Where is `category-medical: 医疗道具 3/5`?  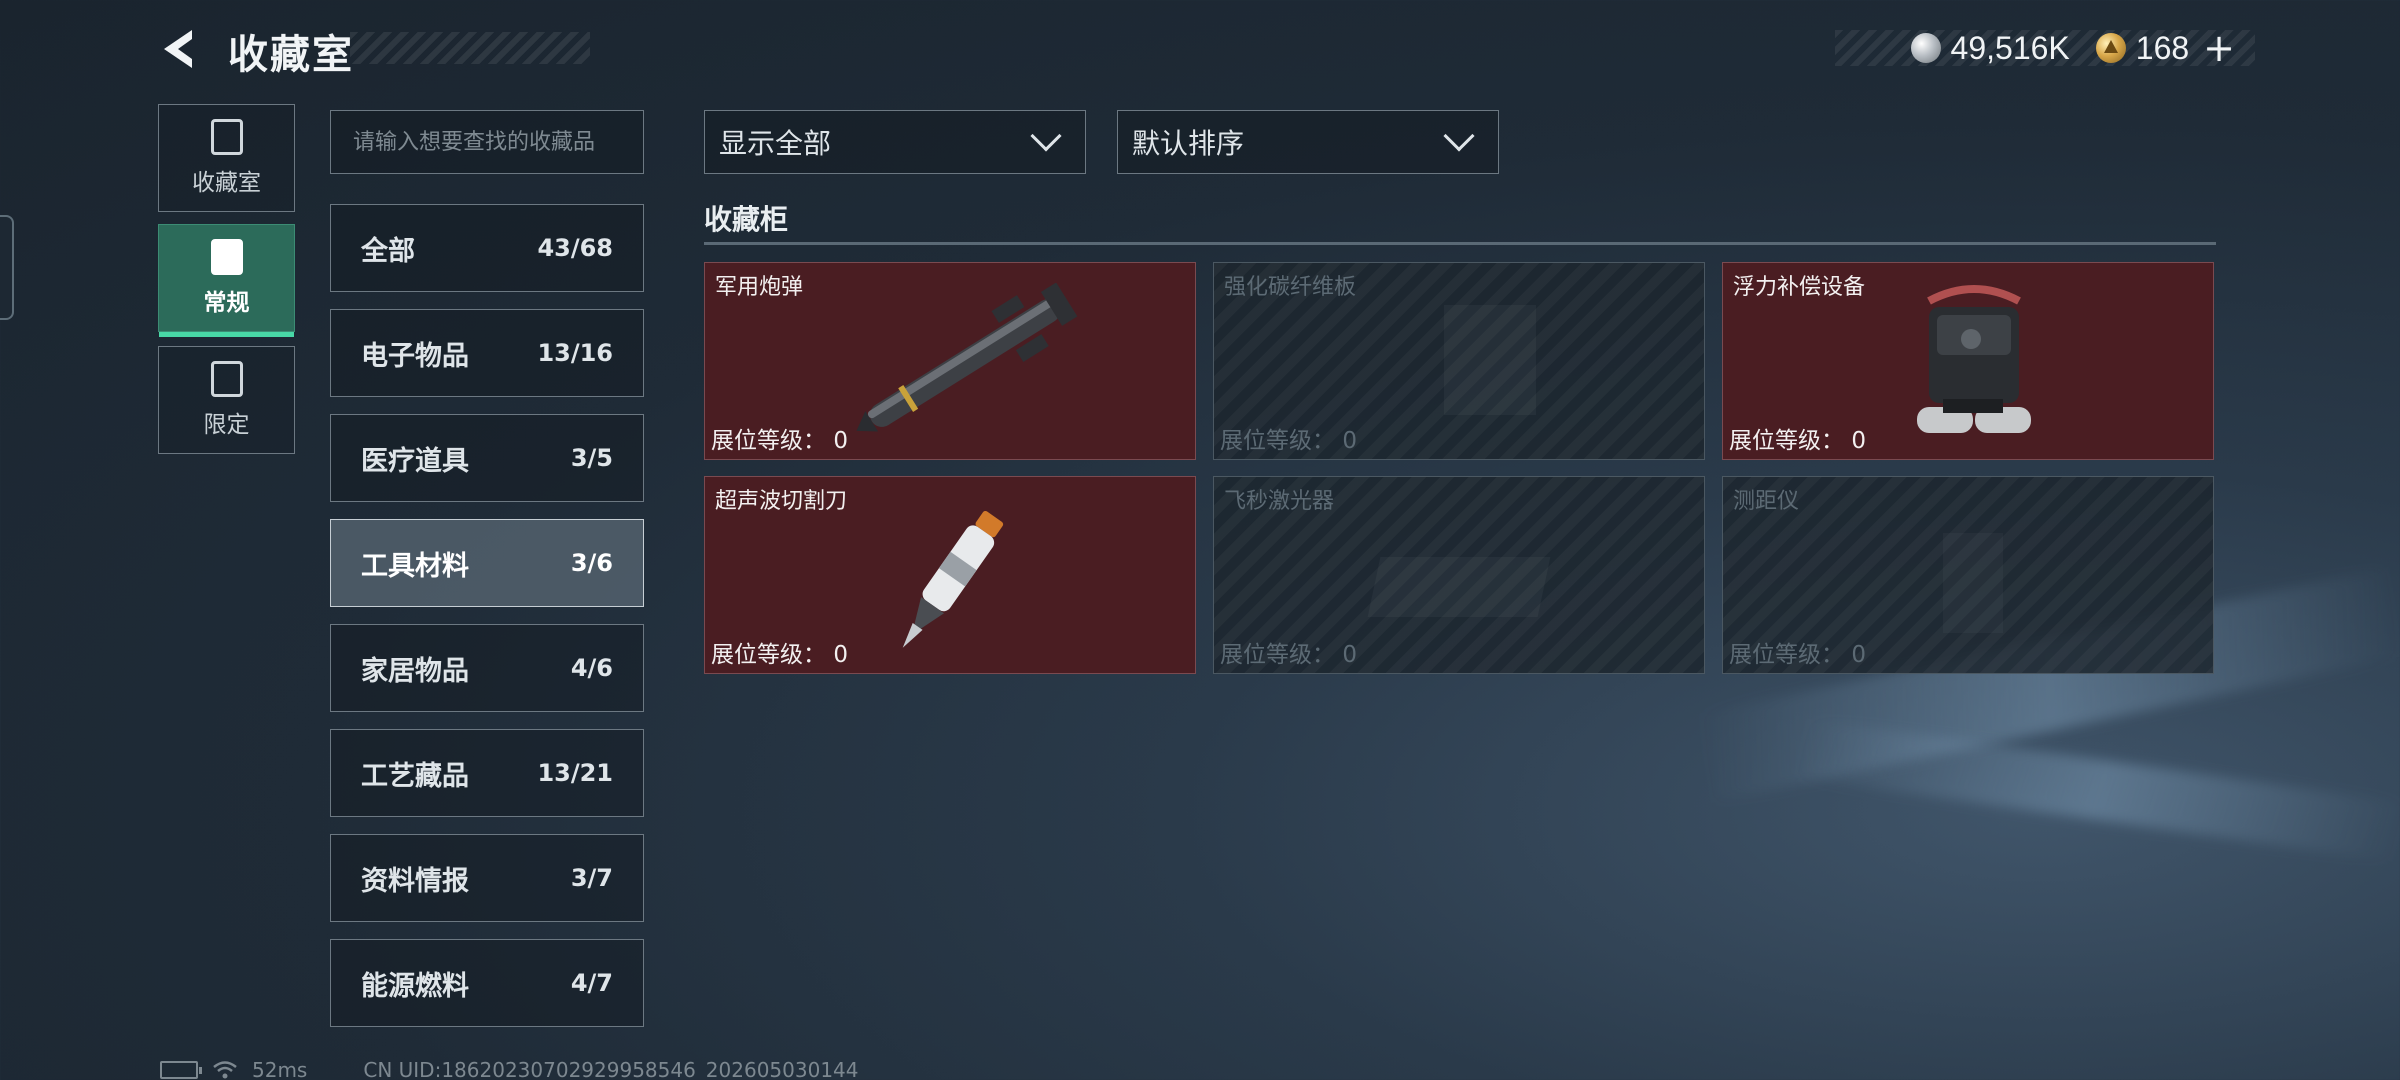
category-medical: 医疗道具 3/5 is located at coordinates (487, 458).